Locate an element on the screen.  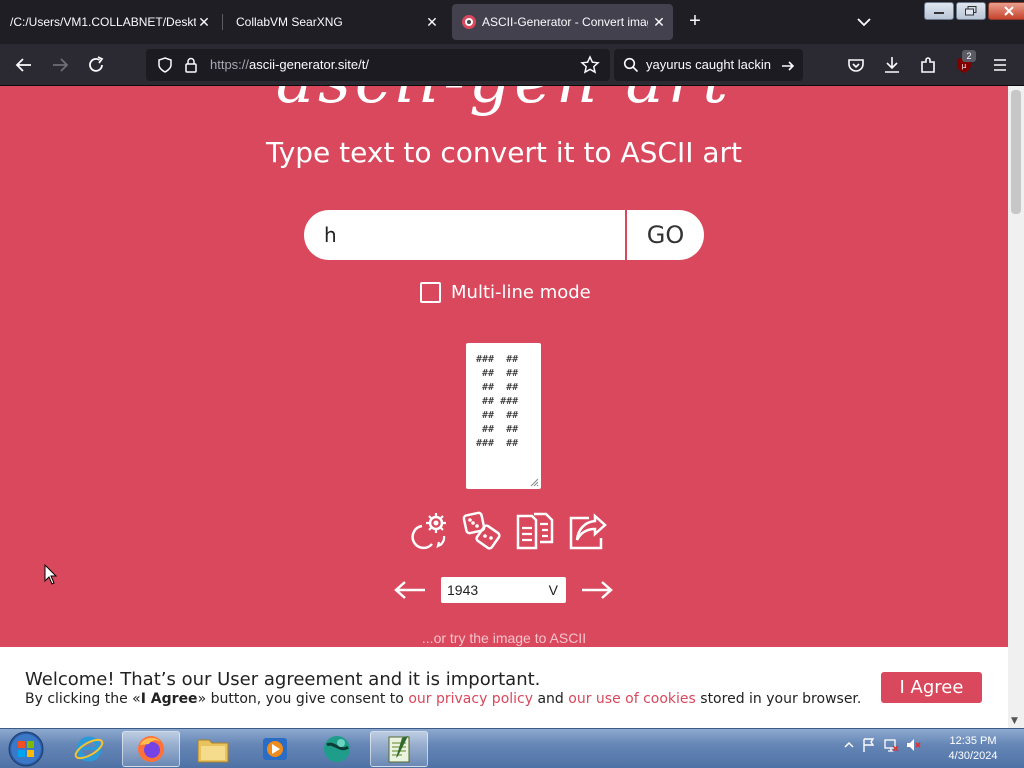
scroll-down-arrow-icon: ▼ is located at coordinates (1014, 721).